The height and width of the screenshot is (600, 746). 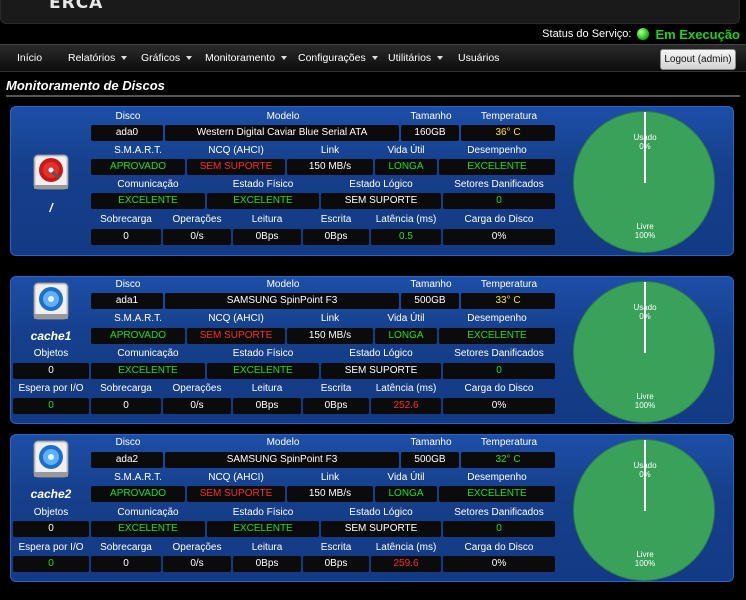 What do you see at coordinates (416, 58) in the screenshot?
I see `nav-utilitarios: Utilitários` at bounding box center [416, 58].